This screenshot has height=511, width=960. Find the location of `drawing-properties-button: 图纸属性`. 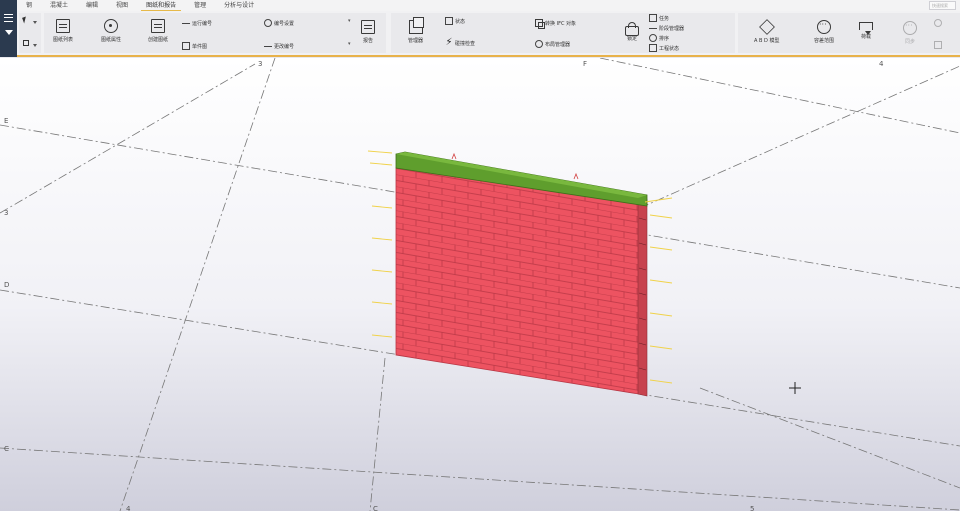

drawing-properties-button: 图纸属性 is located at coordinates (111, 31).